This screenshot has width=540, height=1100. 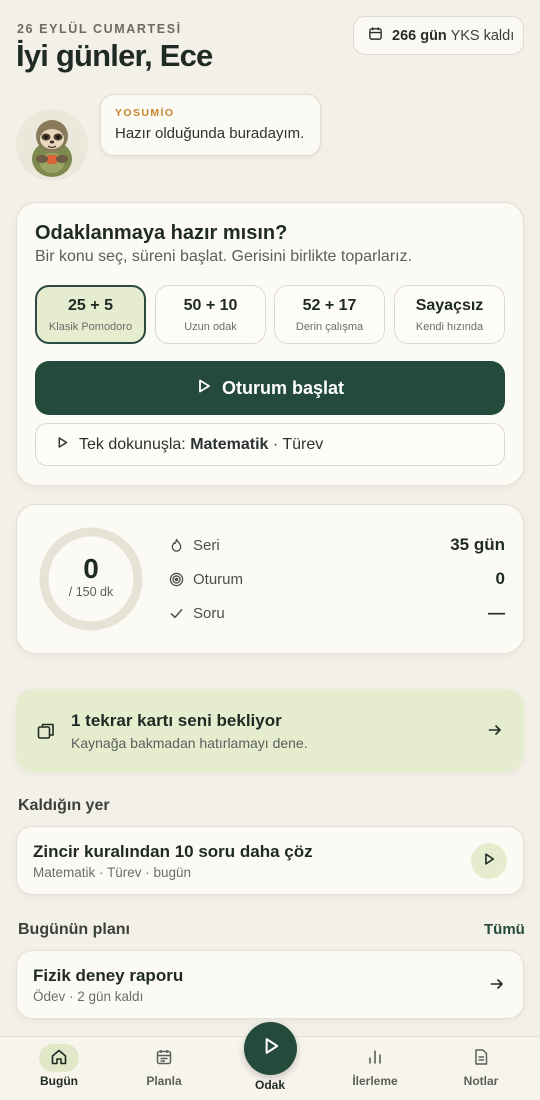 What do you see at coordinates (449, 305) in the screenshot?
I see `mode-title: Sayaçsız` at bounding box center [449, 305].